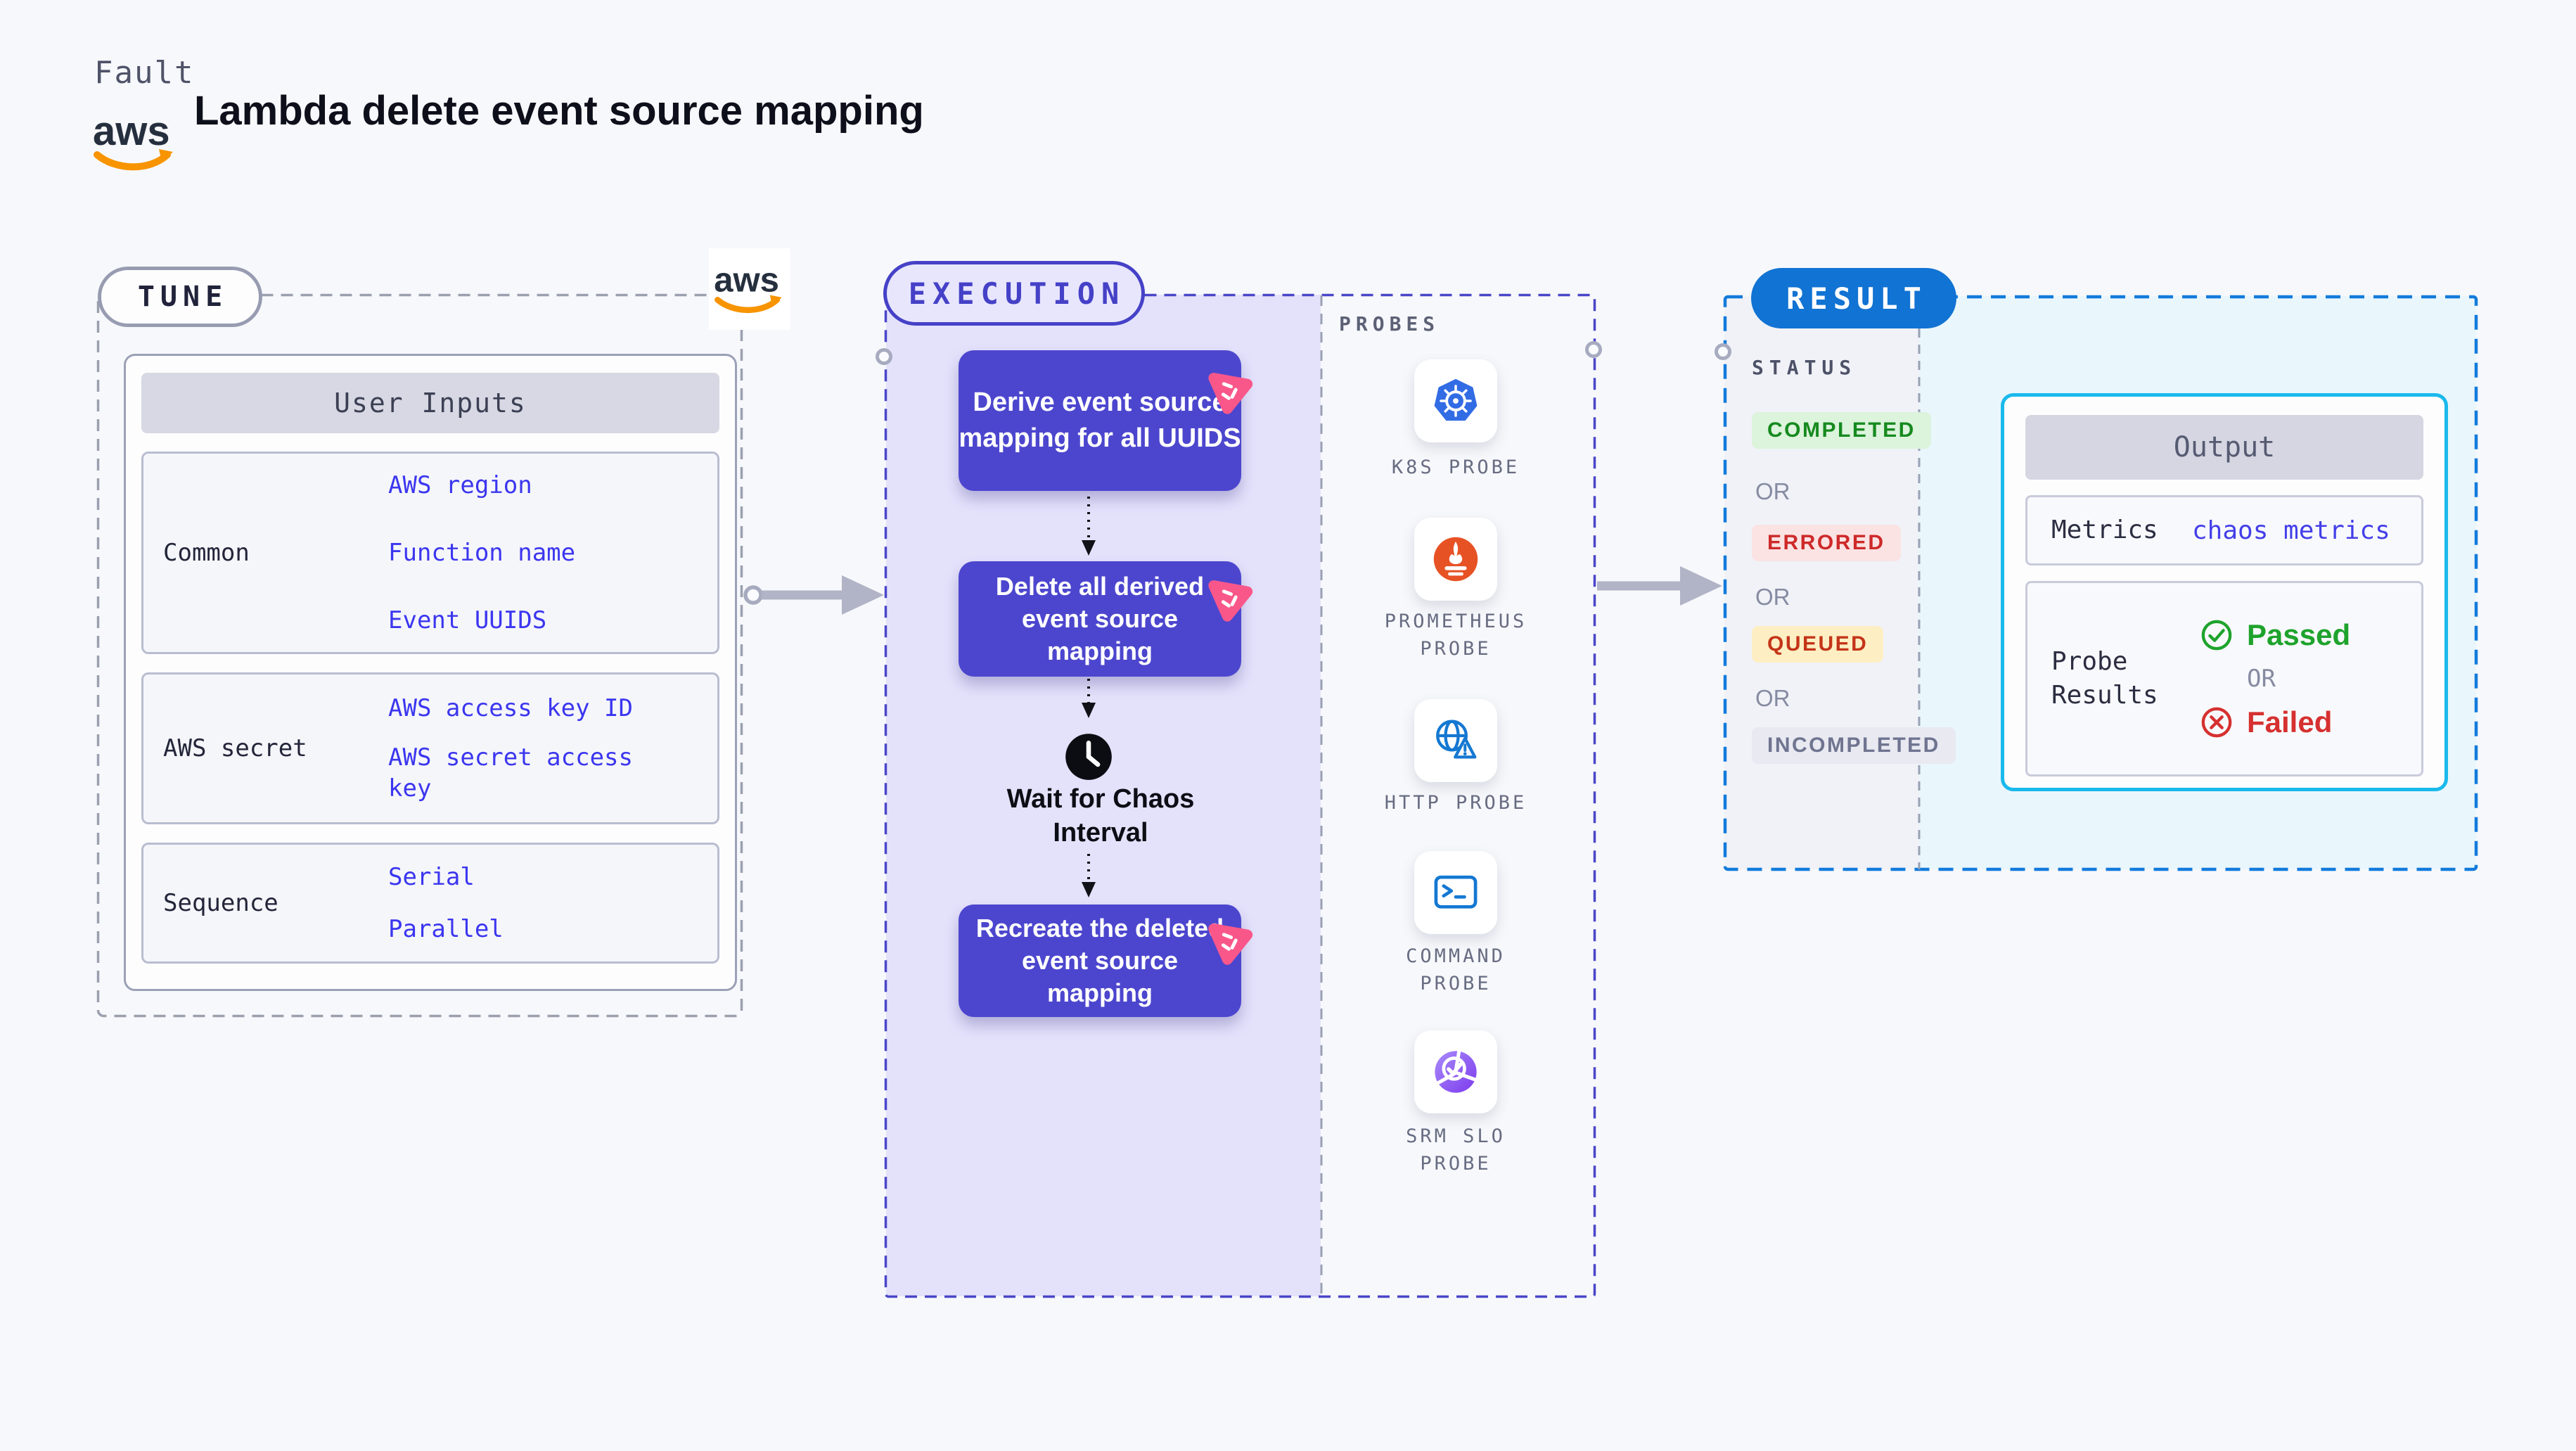 The image size is (2576, 1451). What do you see at coordinates (1826, 543) in the screenshot?
I see `status-badge-errored: ERRORED` at bounding box center [1826, 543].